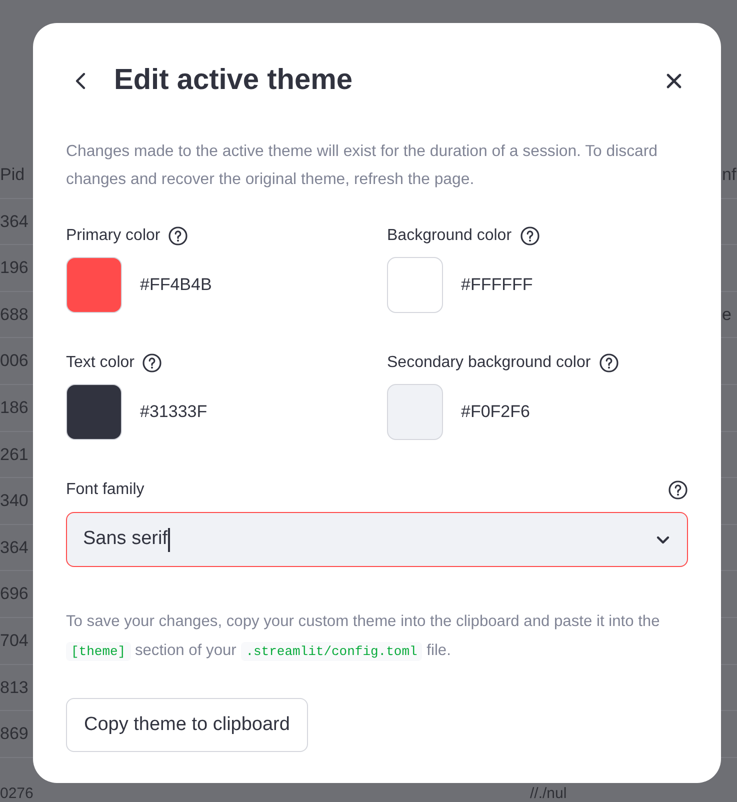 The height and width of the screenshot is (802, 737). I want to click on table-cell-text: 186, so click(14, 408).